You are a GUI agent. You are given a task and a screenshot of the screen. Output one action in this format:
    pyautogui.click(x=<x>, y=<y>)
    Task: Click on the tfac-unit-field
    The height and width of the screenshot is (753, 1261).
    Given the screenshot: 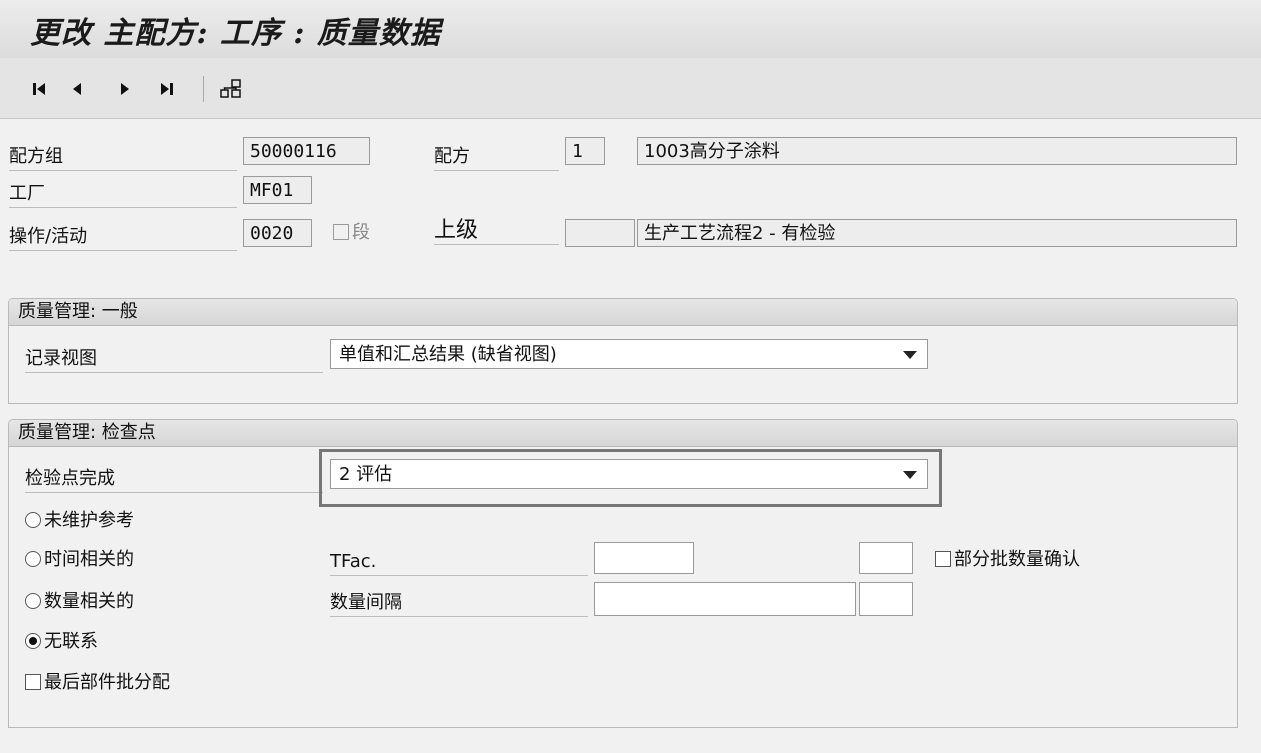 What is the action you would take?
    pyautogui.click(x=886, y=558)
    